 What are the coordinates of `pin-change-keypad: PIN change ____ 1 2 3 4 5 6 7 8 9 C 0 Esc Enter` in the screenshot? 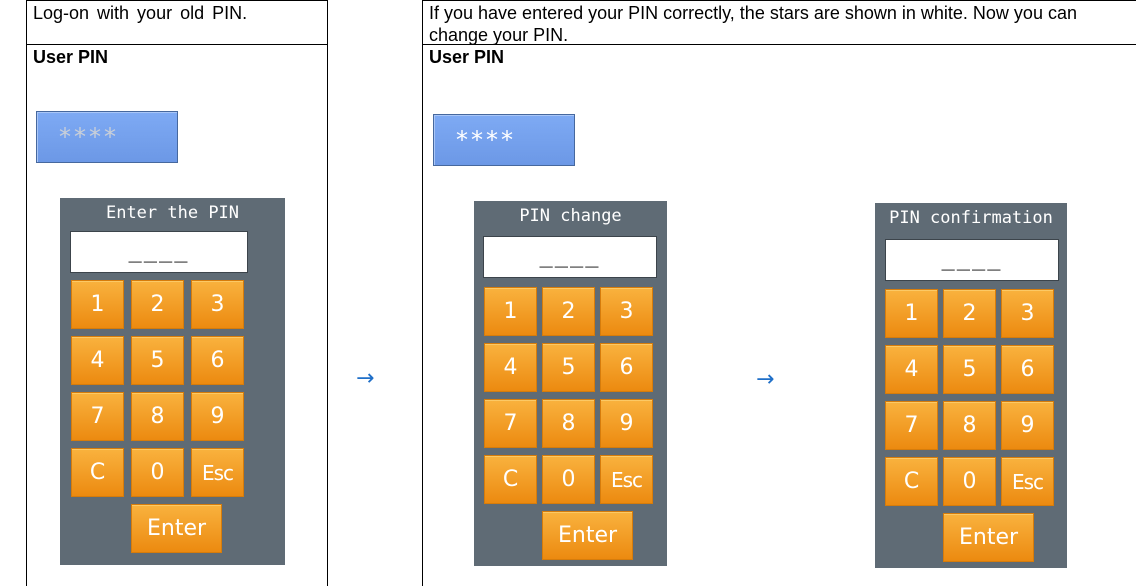 It's located at (570, 383).